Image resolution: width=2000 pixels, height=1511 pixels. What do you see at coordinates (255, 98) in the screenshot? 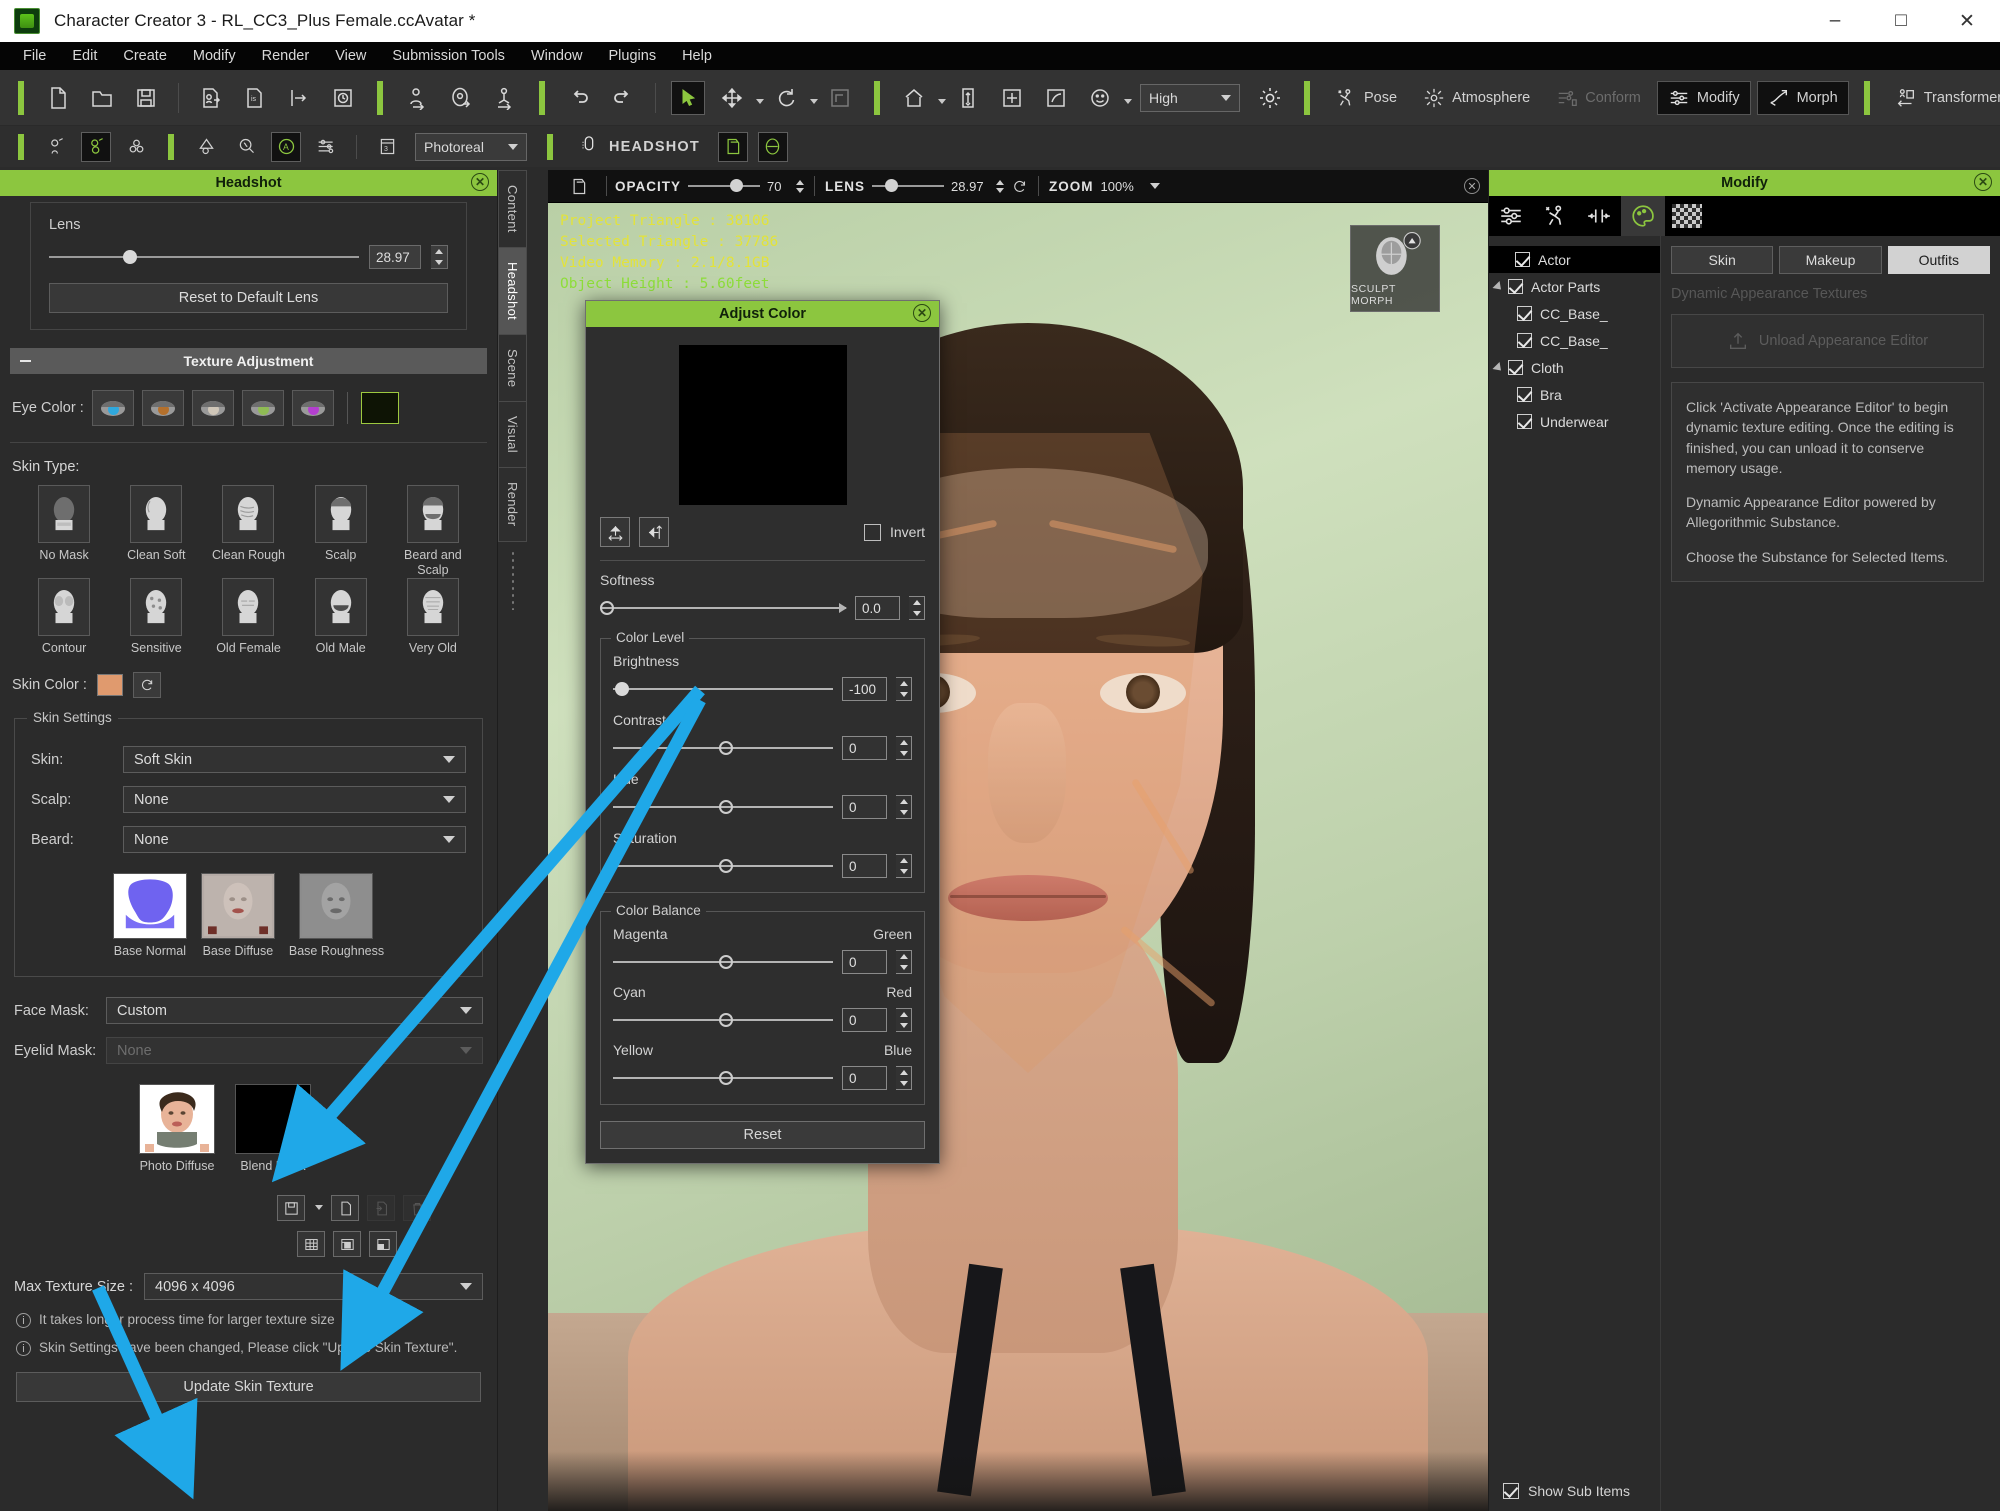
I see `import-scene-icon: is` at bounding box center [255, 98].